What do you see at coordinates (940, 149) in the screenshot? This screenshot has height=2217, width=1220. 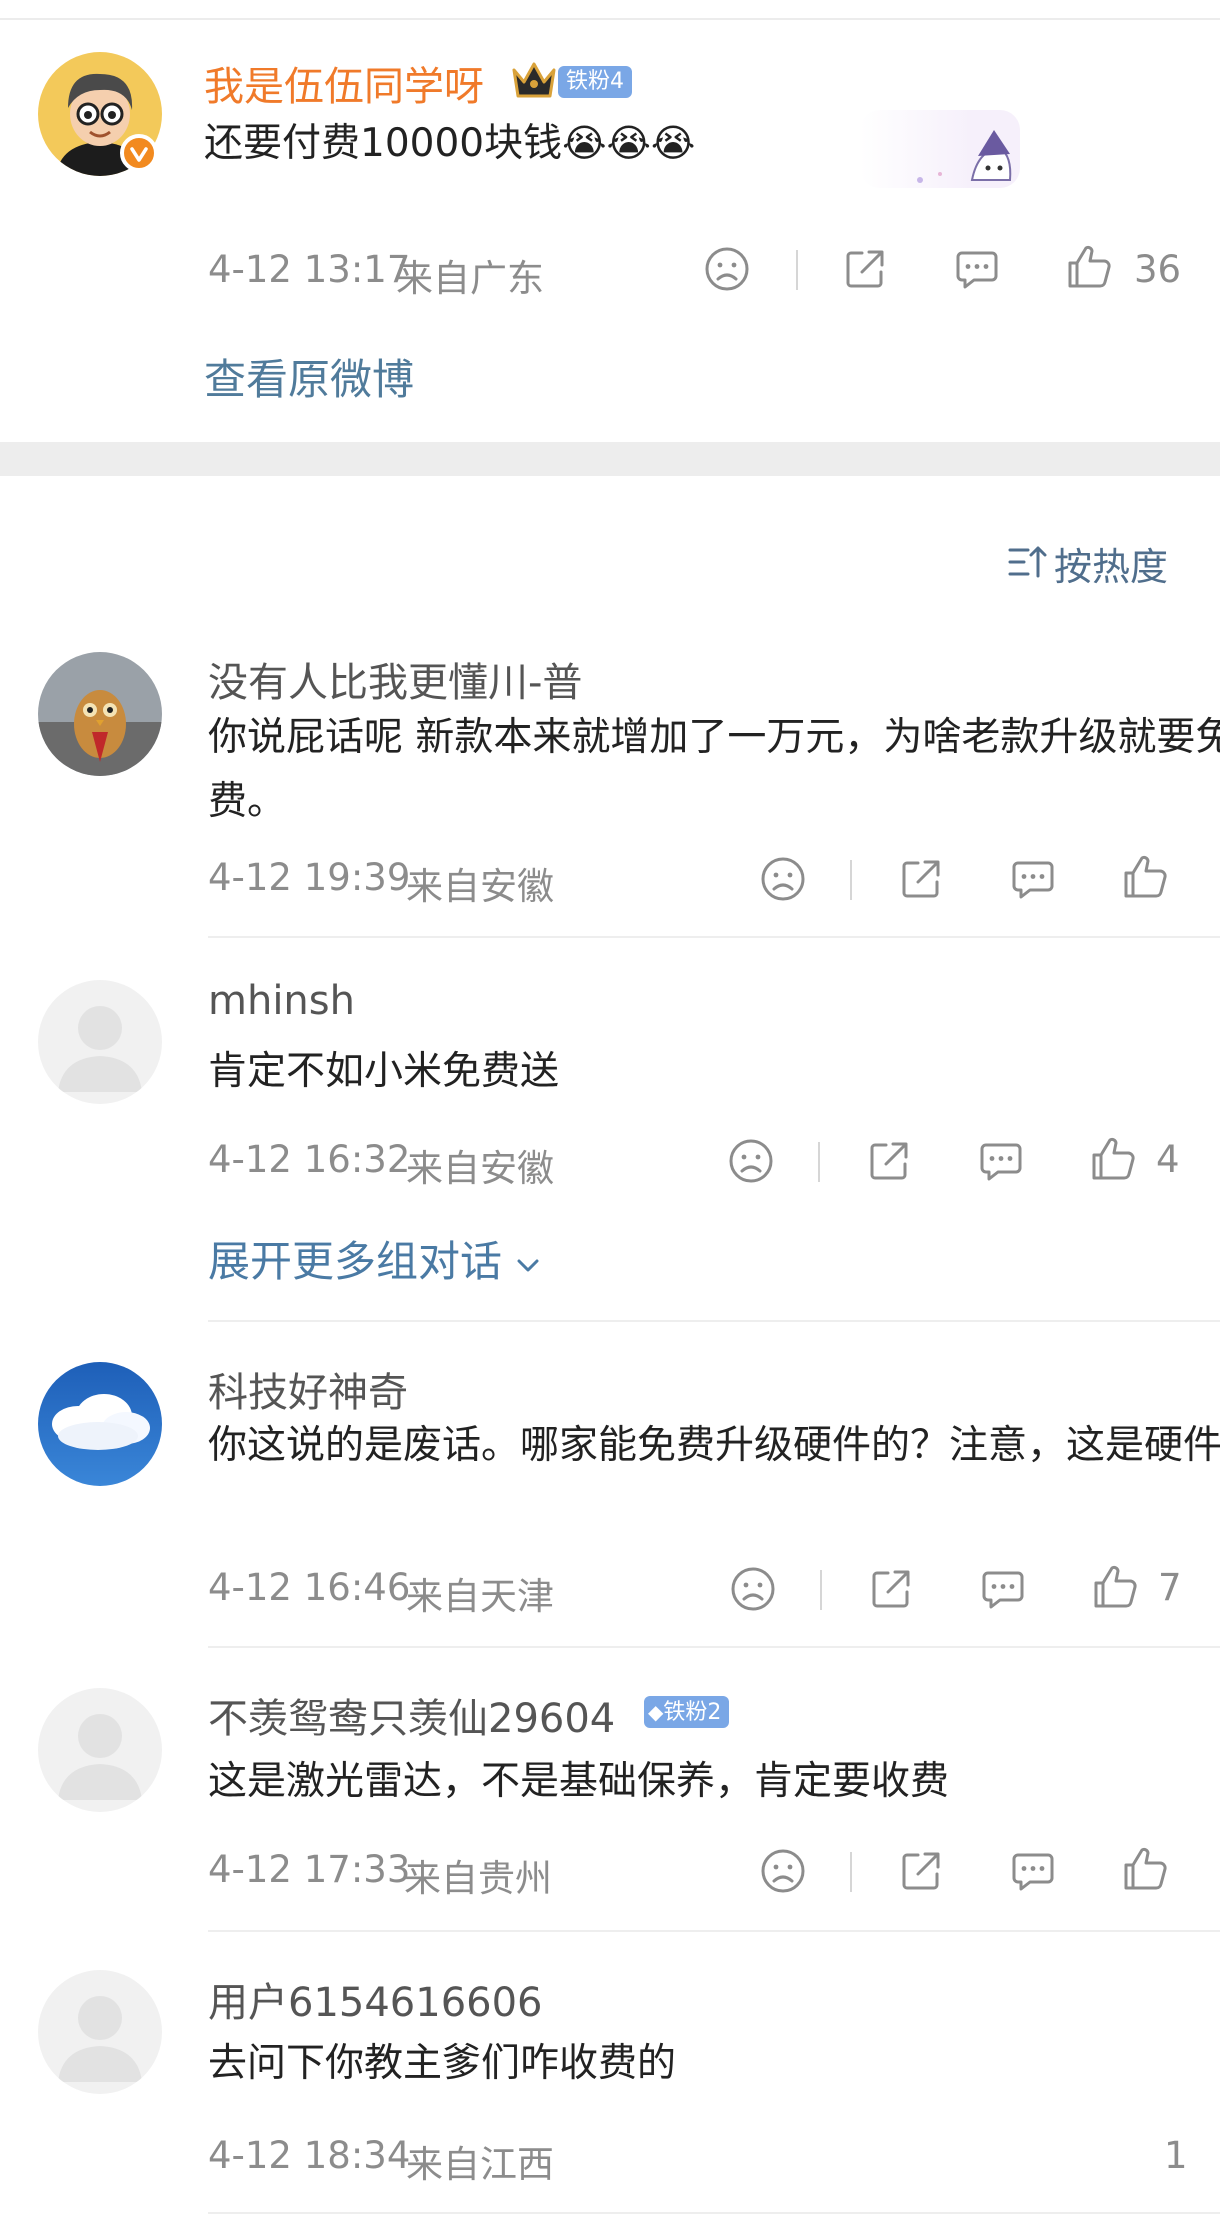 I see `comment-sticker-decoration` at bounding box center [940, 149].